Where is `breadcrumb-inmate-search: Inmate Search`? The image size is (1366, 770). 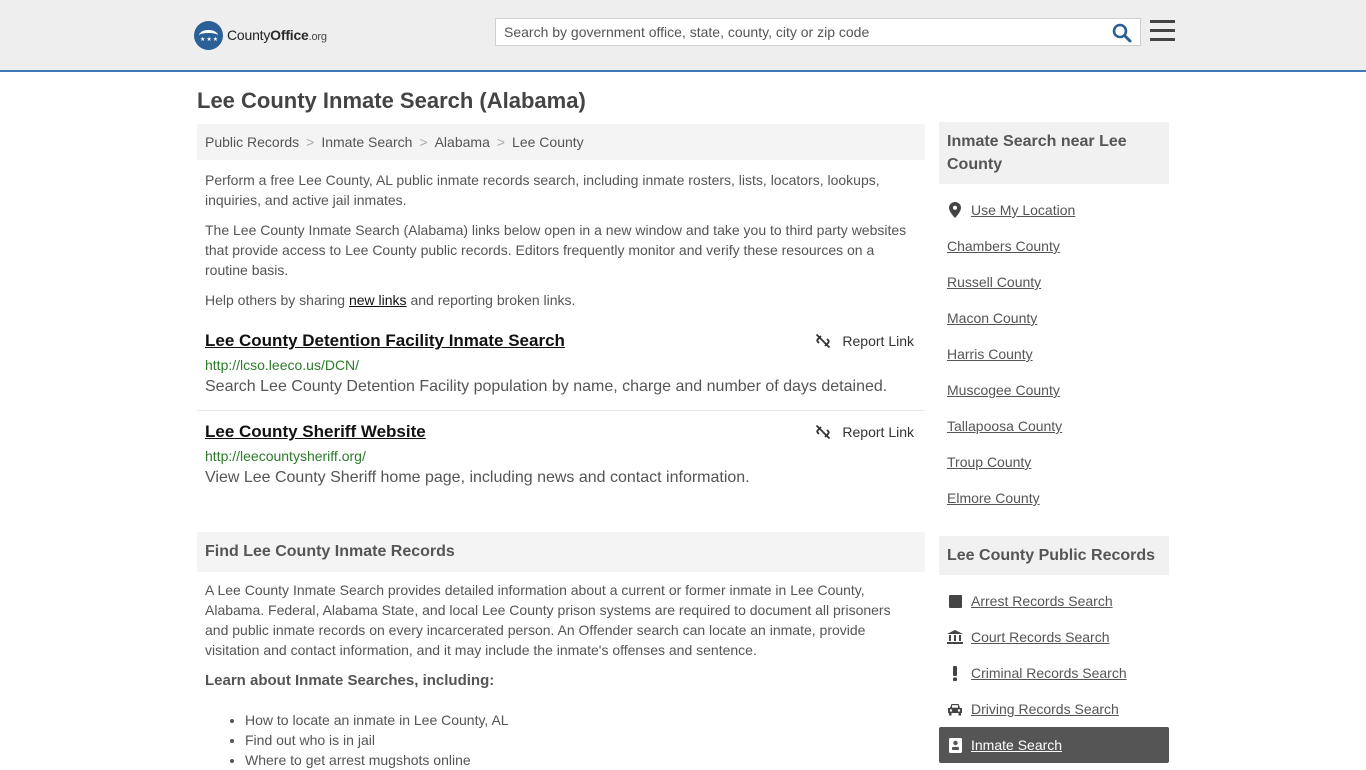
breadcrumb-inmate-search: Inmate Search is located at coordinates (366, 142).